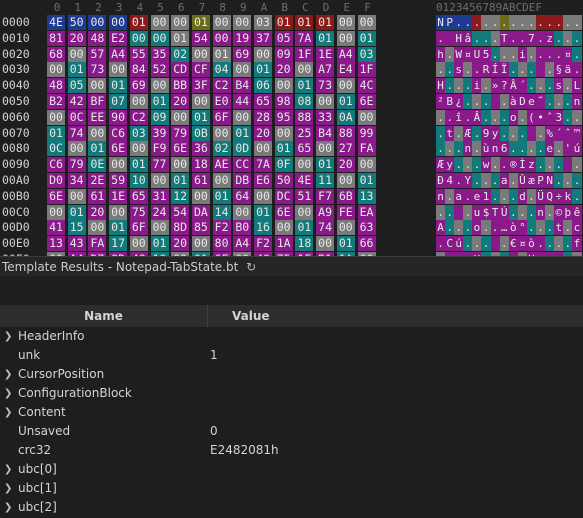 This screenshot has width=583, height=518. Describe the element at coordinates (504, 70) in the screenshot. I see `ascii-char: Ï` at that location.